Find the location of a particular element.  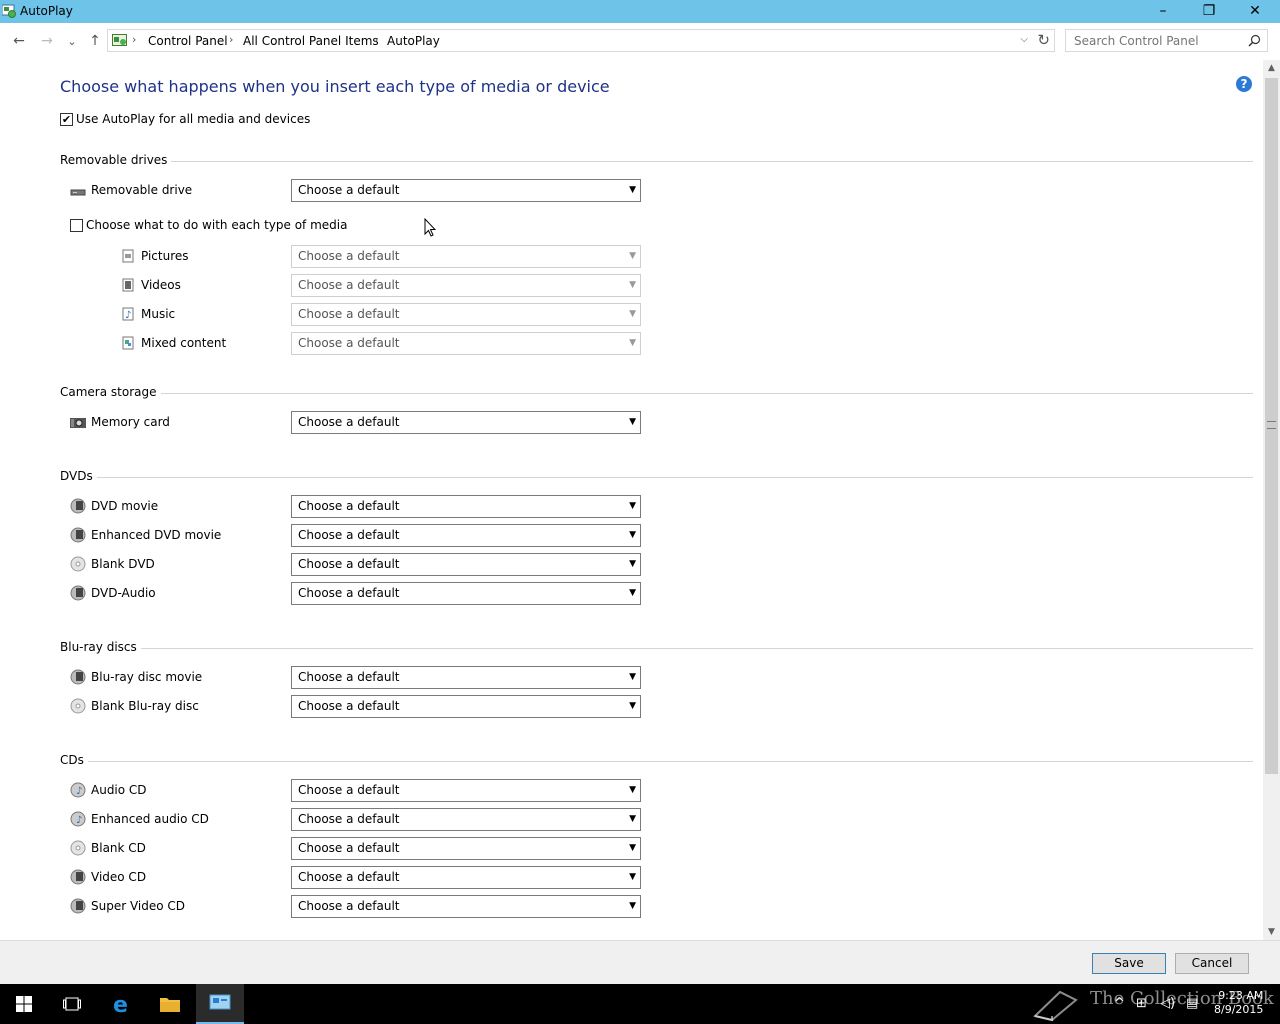

start-button is located at coordinates (24, 1004).